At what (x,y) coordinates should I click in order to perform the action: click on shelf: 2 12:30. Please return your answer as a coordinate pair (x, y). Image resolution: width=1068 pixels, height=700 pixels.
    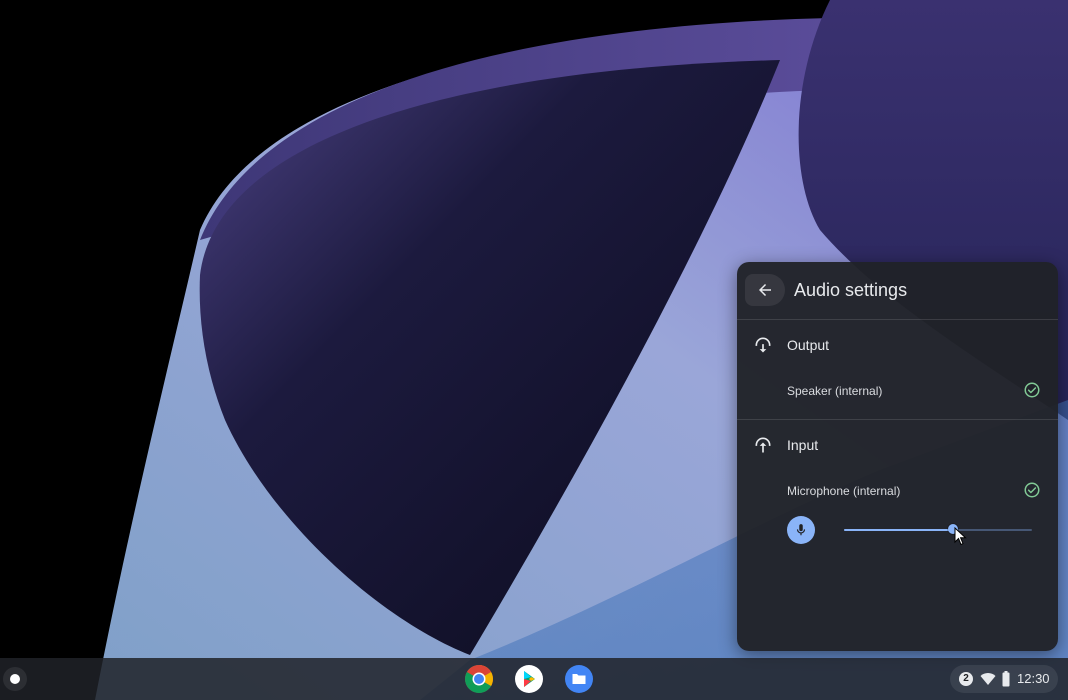
    Looking at the image, I should click on (534, 679).